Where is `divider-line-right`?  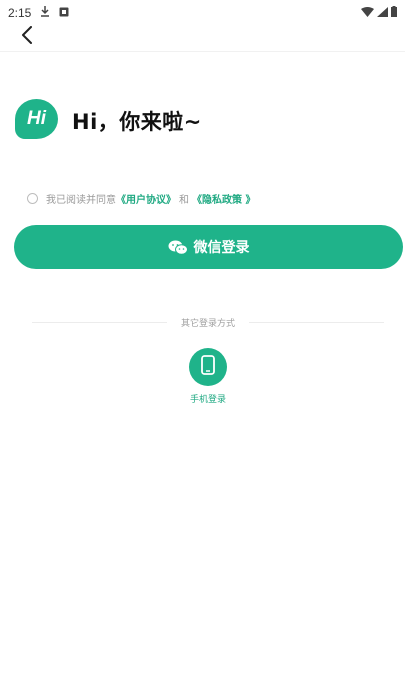
divider-line-right is located at coordinates (317, 322).